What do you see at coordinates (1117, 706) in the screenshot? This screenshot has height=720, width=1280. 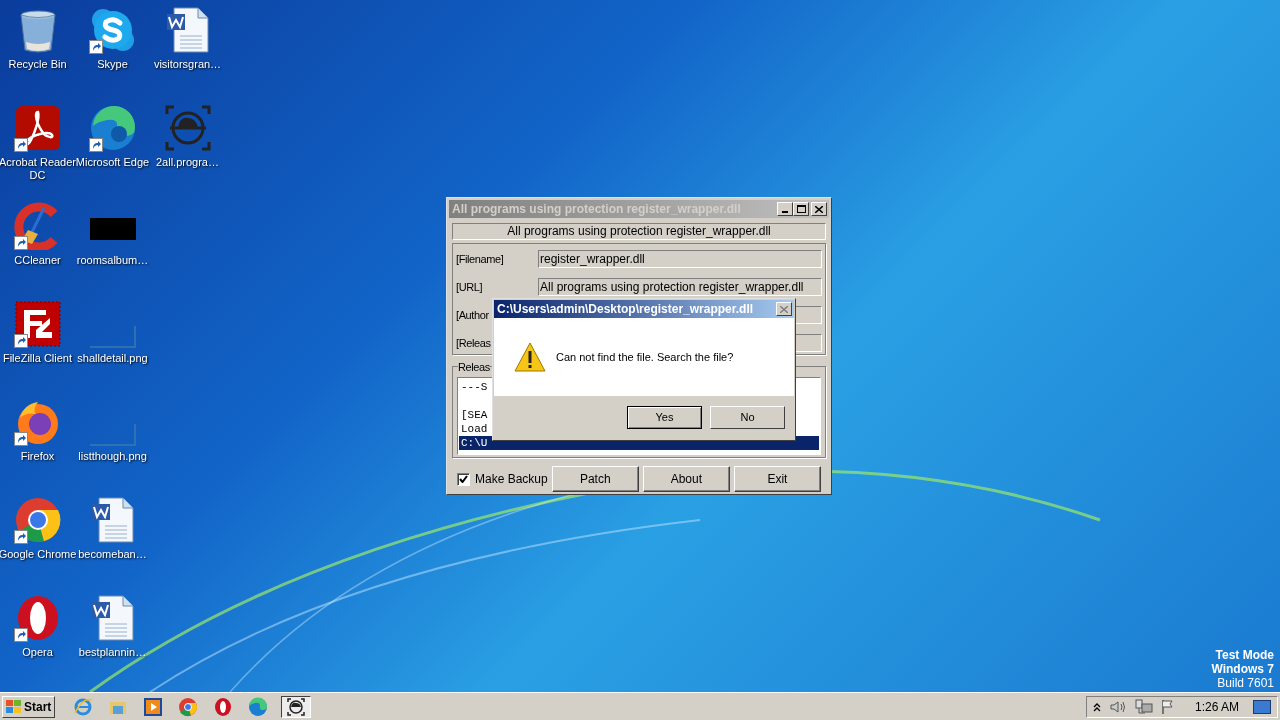 I see `speaker-icon` at bounding box center [1117, 706].